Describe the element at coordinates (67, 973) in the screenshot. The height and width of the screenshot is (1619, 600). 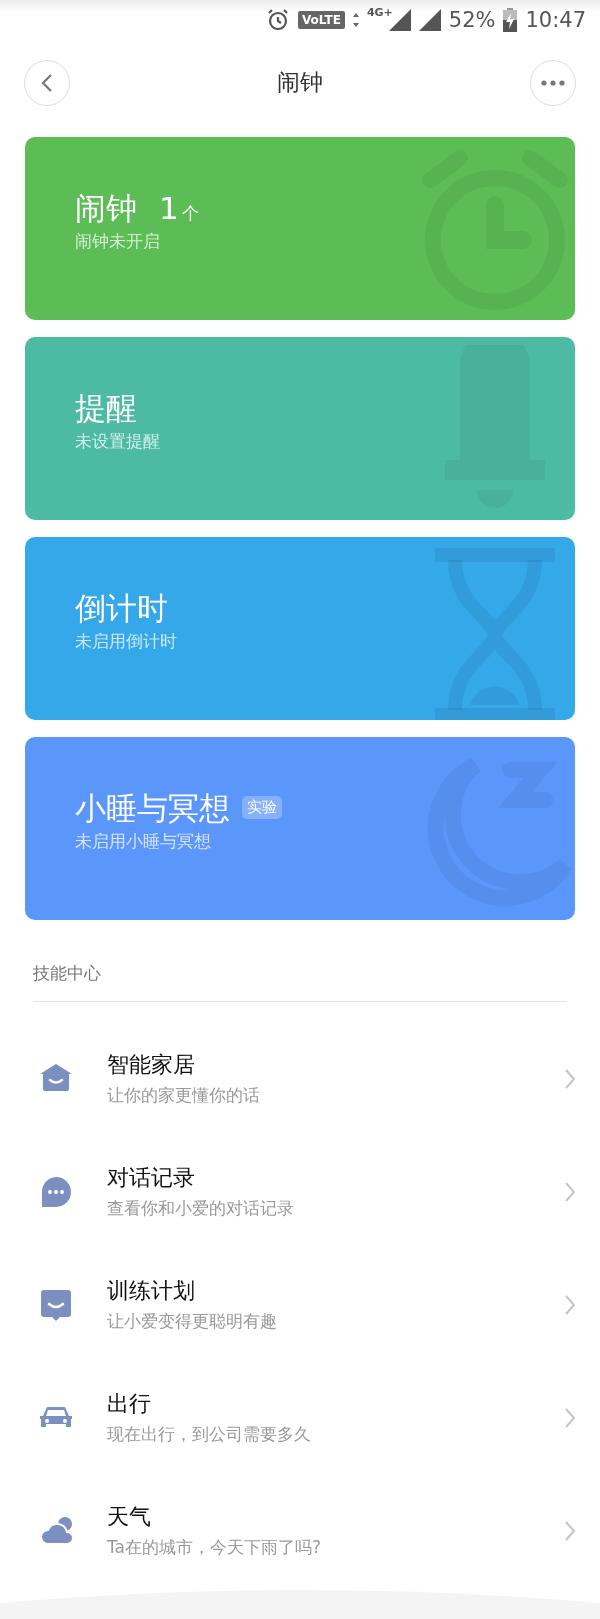
I see `section-title: 技能中心` at that location.